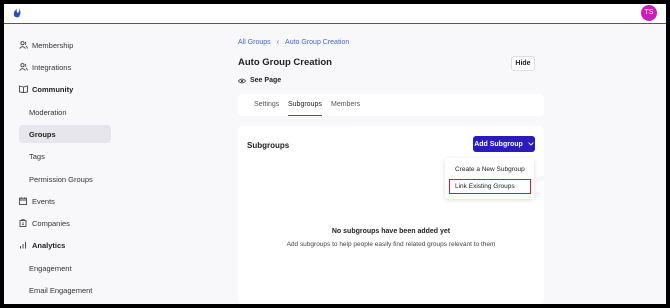 This screenshot has height=308, width=670. I want to click on logo-icon, so click(17, 13).